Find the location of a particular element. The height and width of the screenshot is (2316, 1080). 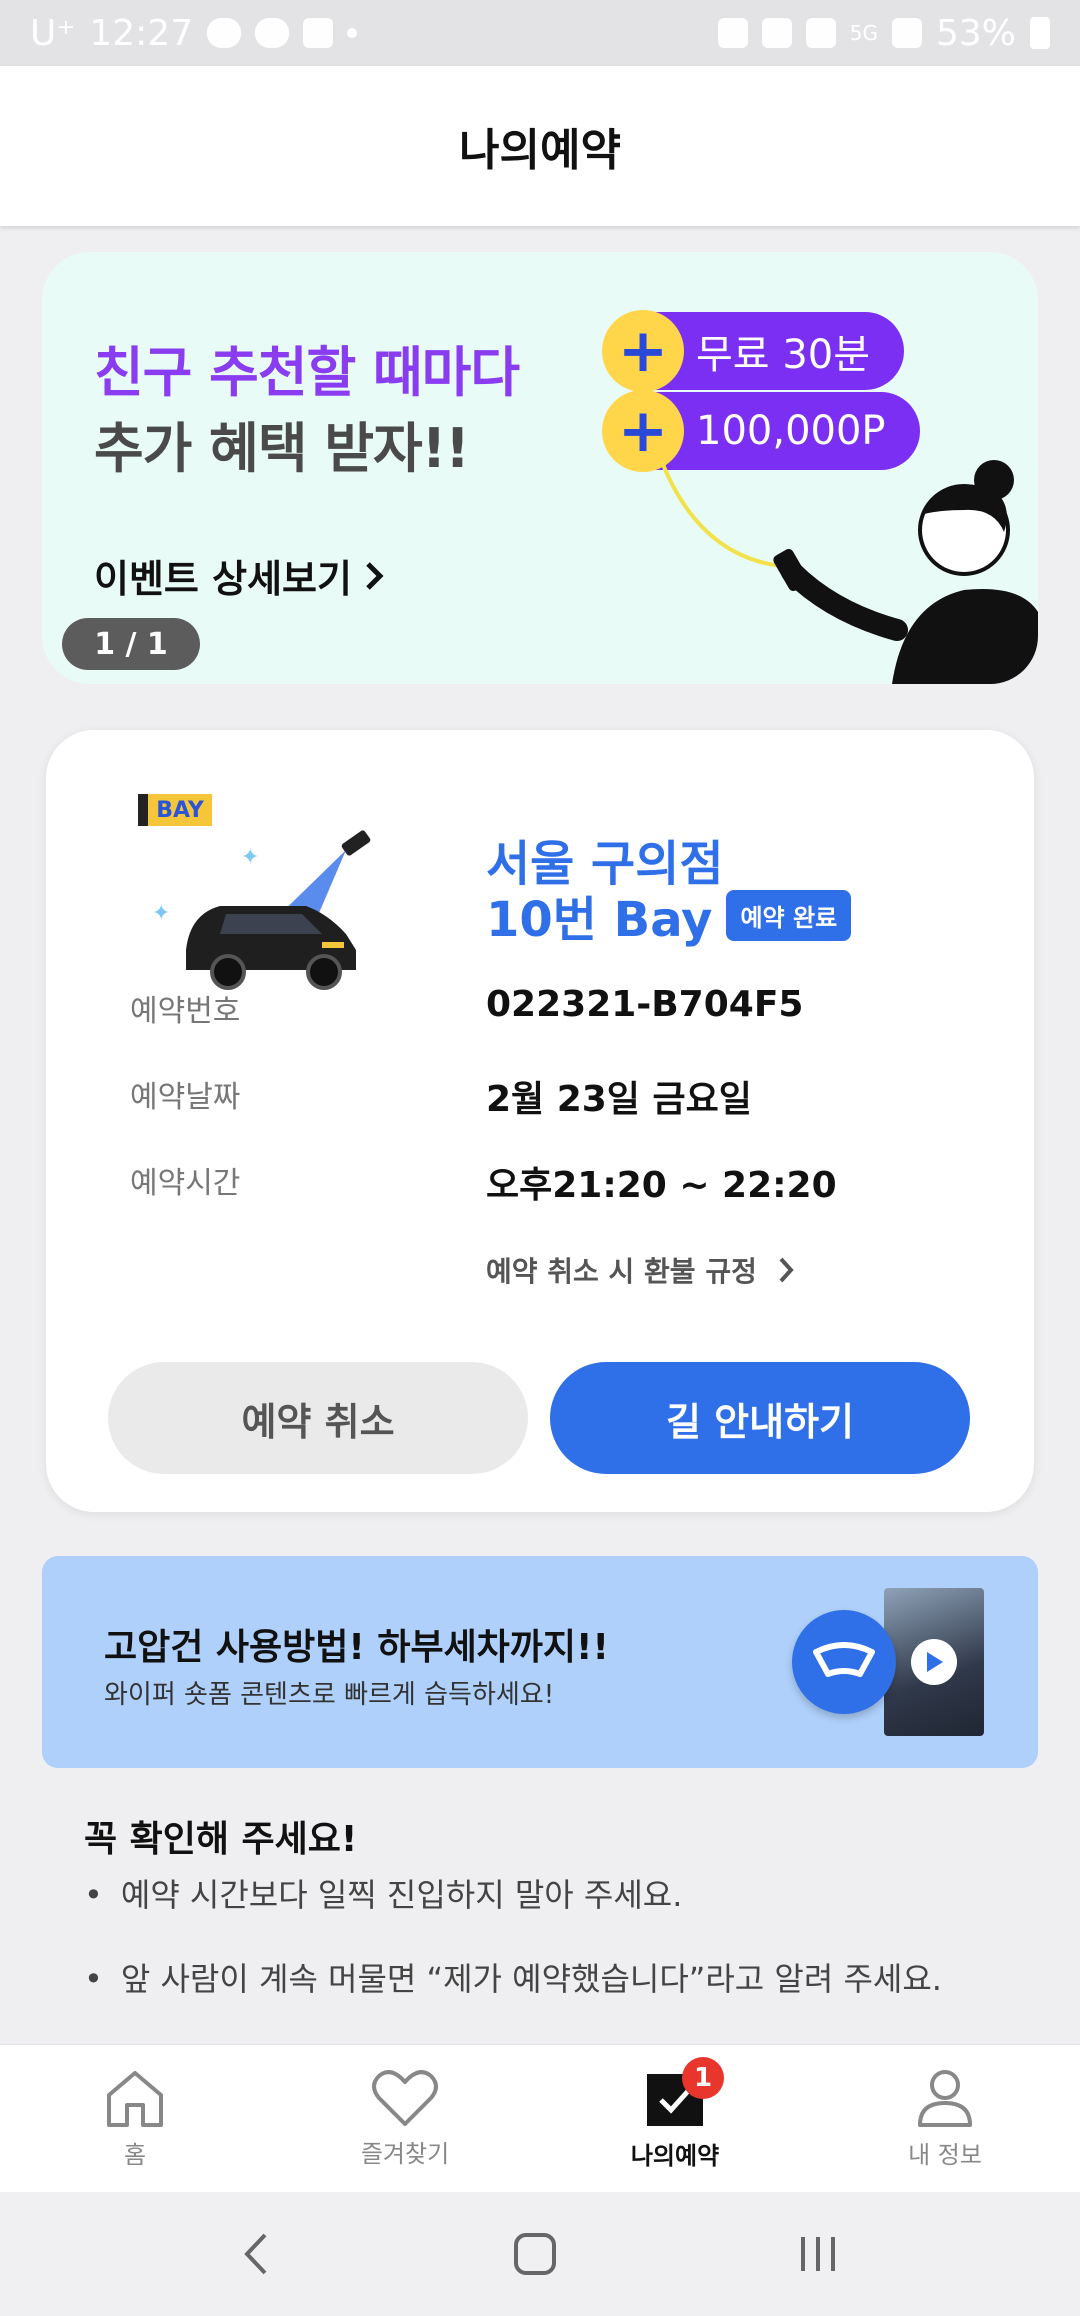

banner-headline: 친구 추천할 때마다 is located at coordinates (307, 372).